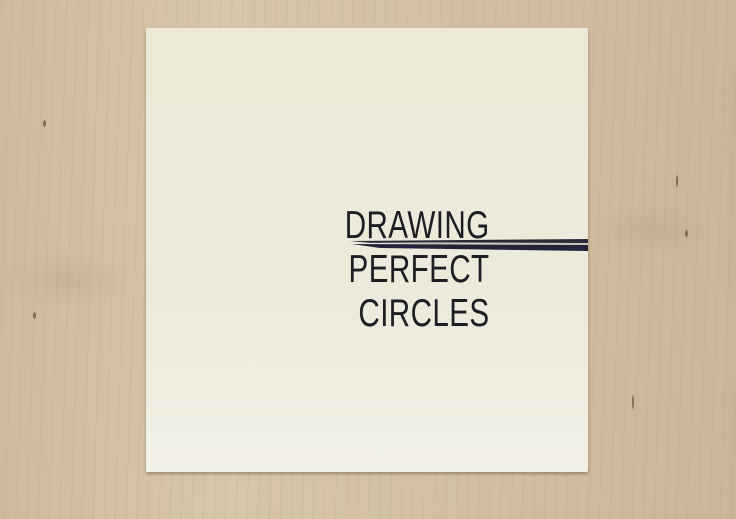 The image size is (736, 519). I want to click on cover-title: DRAWING PERFECT CIRCLES, so click(417, 270).